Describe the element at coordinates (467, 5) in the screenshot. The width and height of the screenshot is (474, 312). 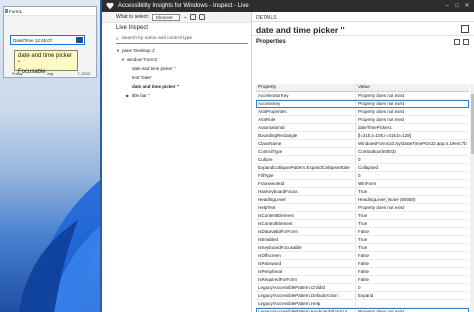
I see `close-icon: ✕` at that location.